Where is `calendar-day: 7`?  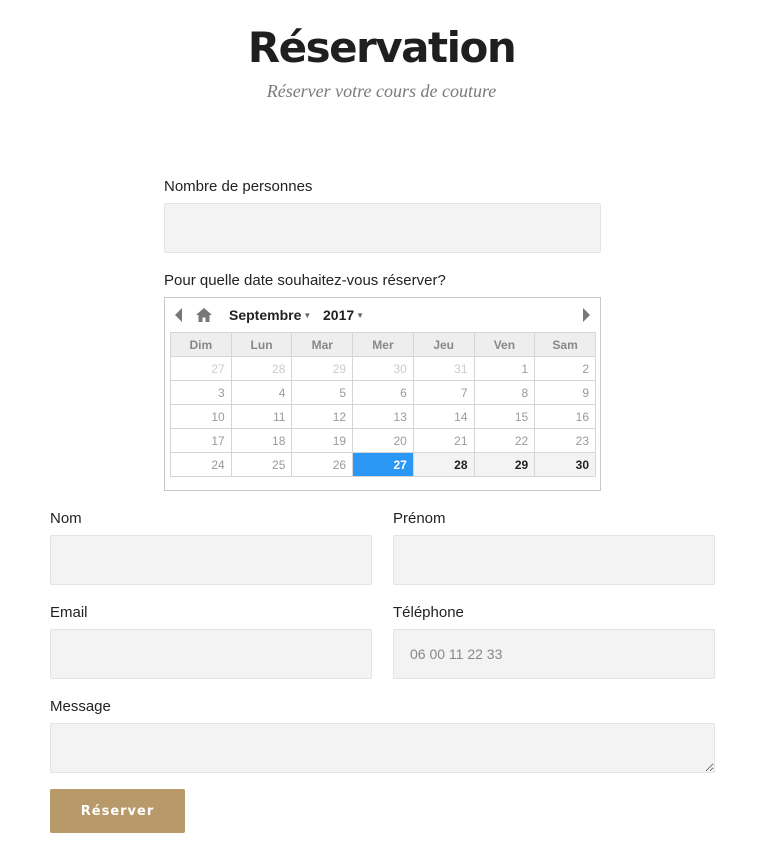
calendar-day: 7 is located at coordinates (443, 392).